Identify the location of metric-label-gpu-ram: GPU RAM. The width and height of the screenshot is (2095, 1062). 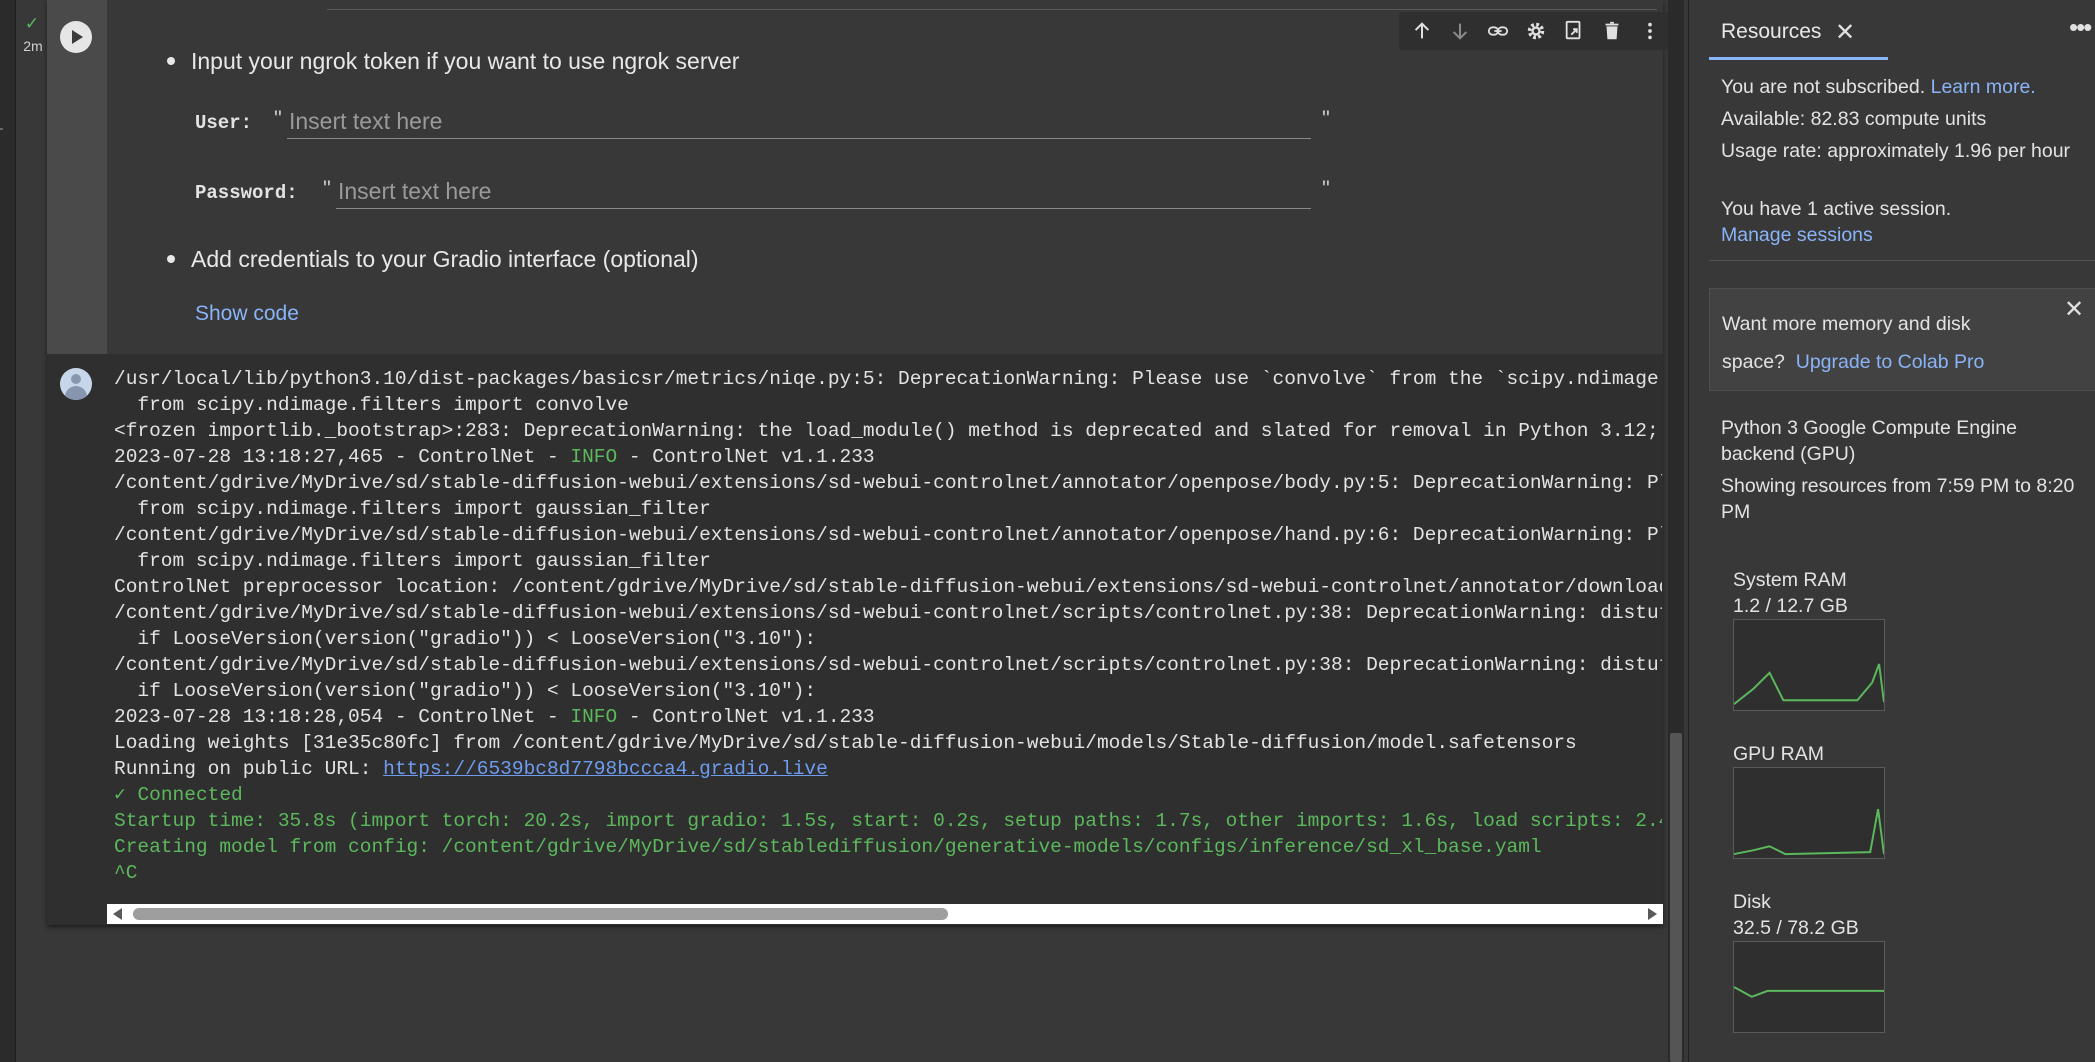
(1779, 754).